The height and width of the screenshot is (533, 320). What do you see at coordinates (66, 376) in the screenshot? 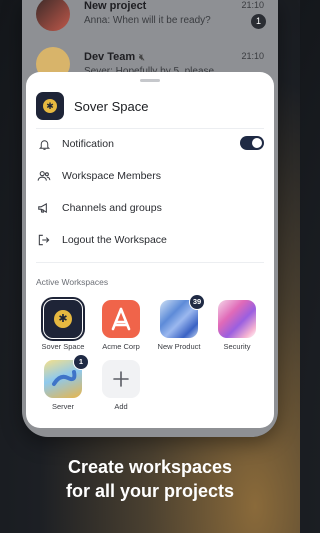
I see `server-logo-icon: 1` at bounding box center [66, 376].